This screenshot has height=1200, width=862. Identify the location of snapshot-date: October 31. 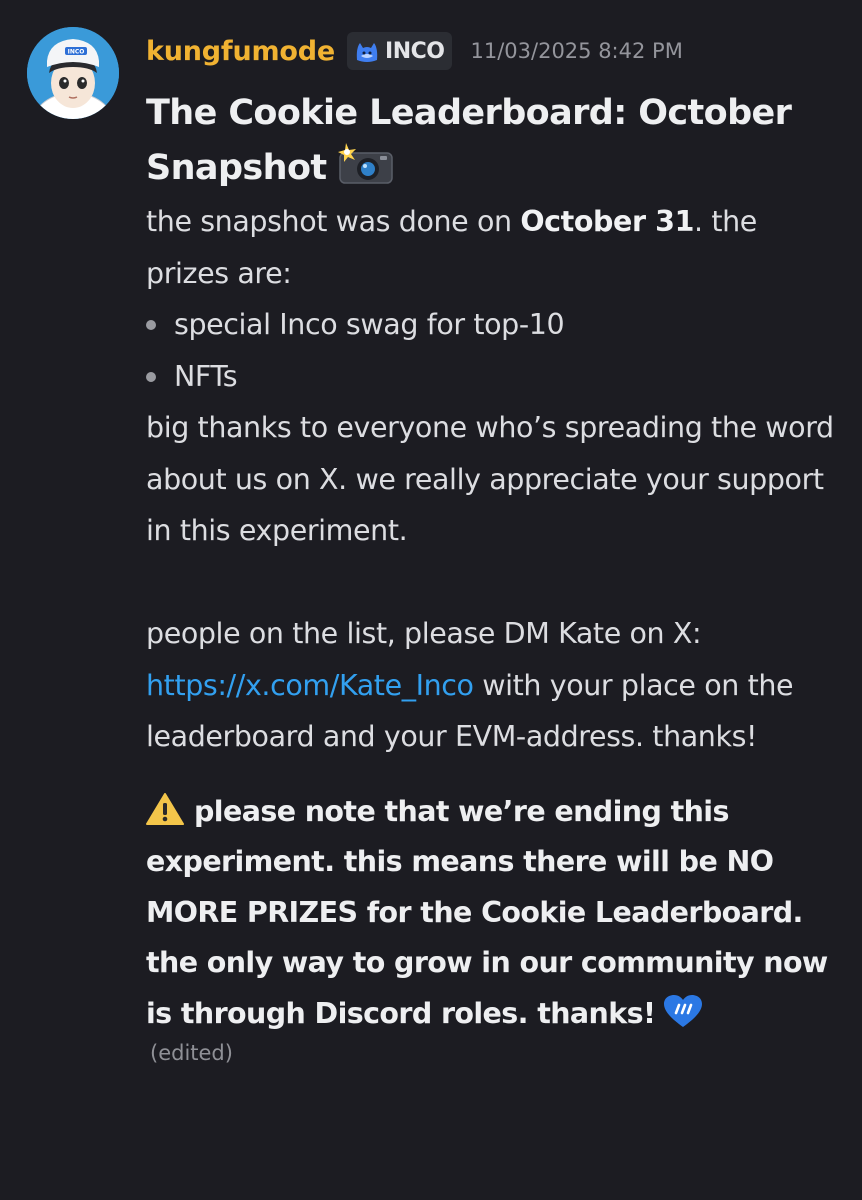
(607, 221).